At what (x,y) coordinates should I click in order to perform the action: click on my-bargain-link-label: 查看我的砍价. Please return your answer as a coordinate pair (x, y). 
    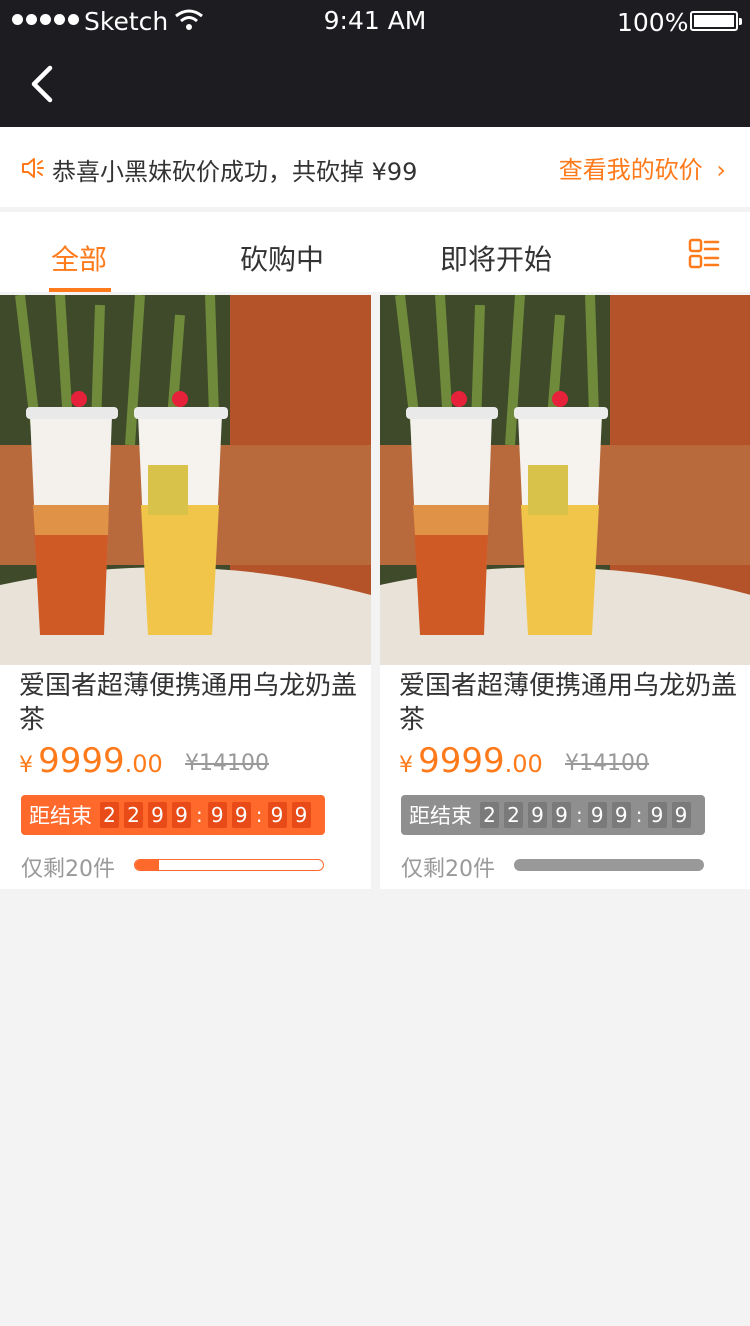
    Looking at the image, I should click on (630, 170).